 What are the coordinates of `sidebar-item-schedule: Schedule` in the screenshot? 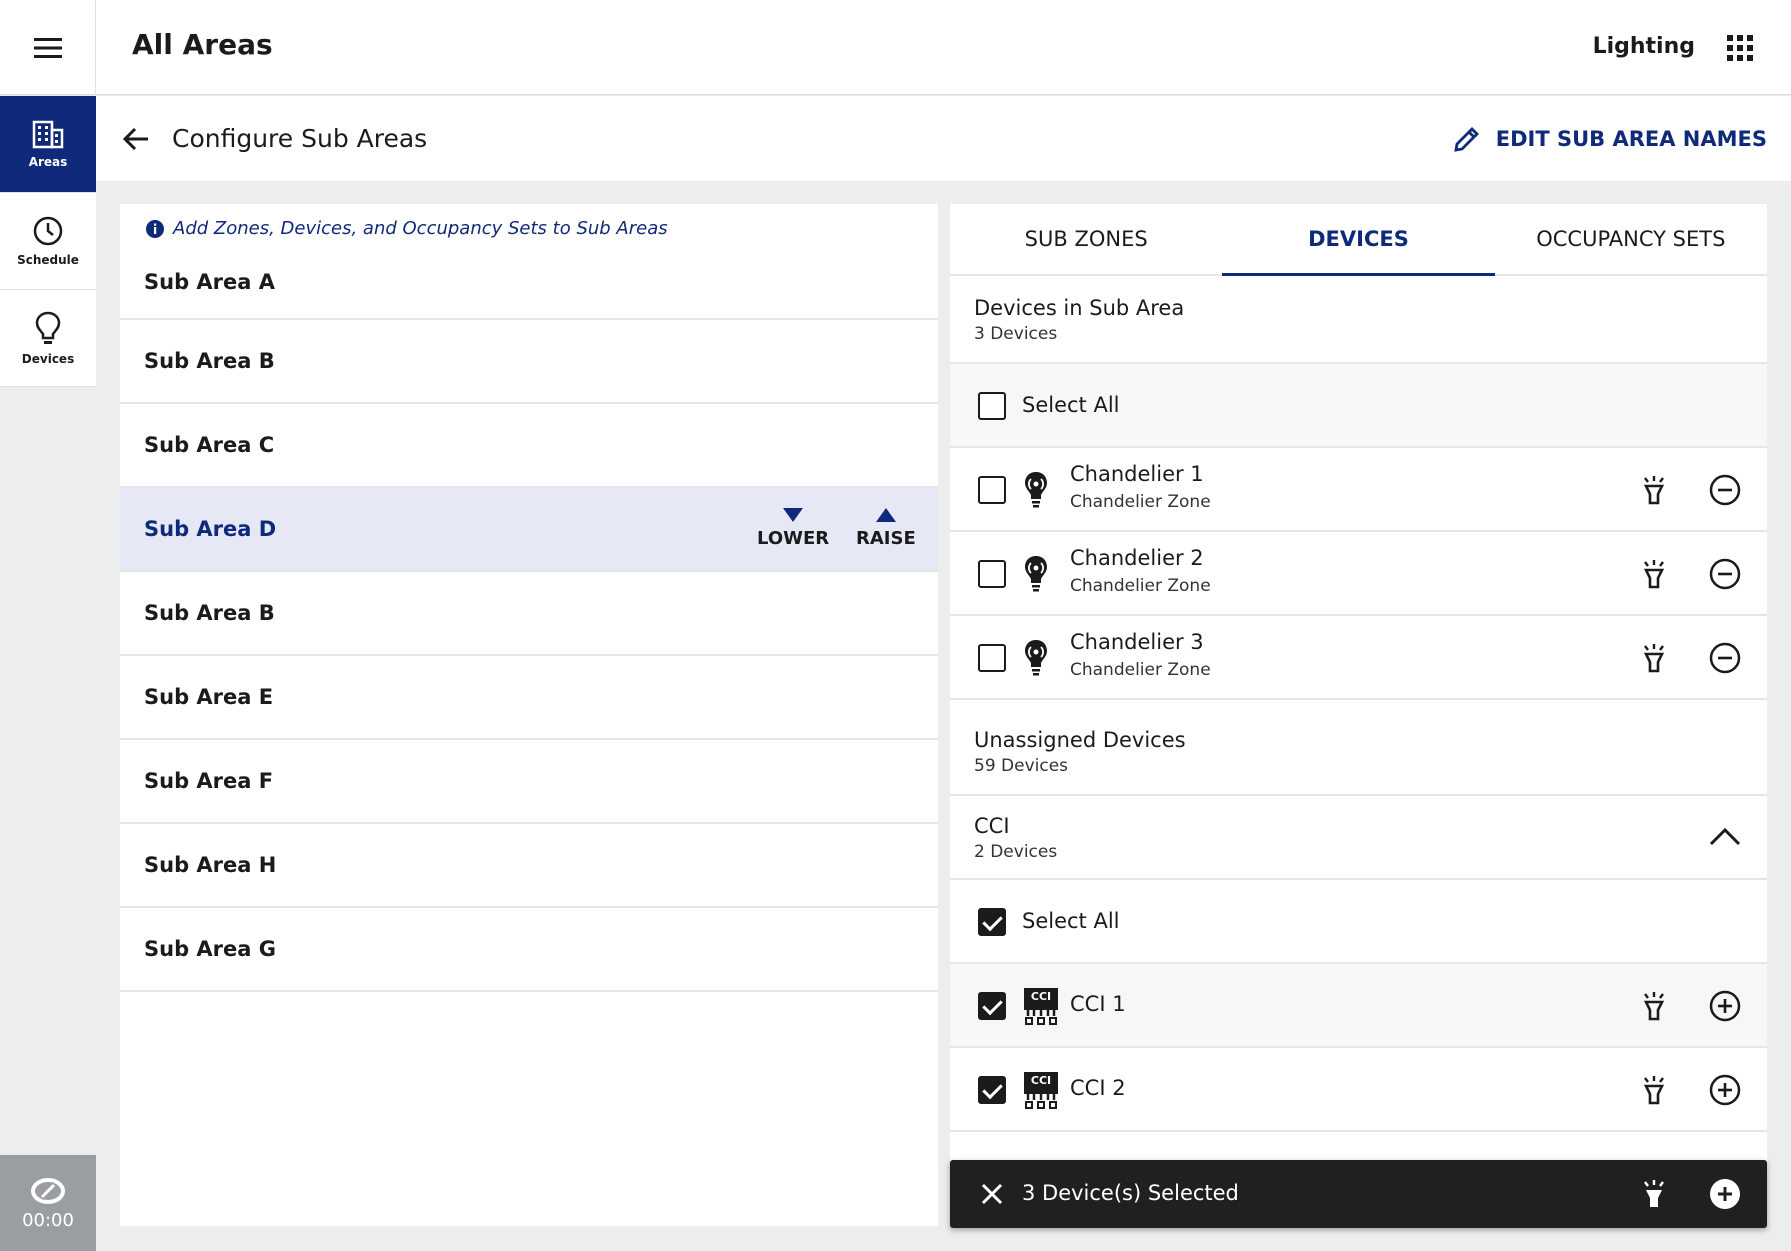 It's located at (48, 241).